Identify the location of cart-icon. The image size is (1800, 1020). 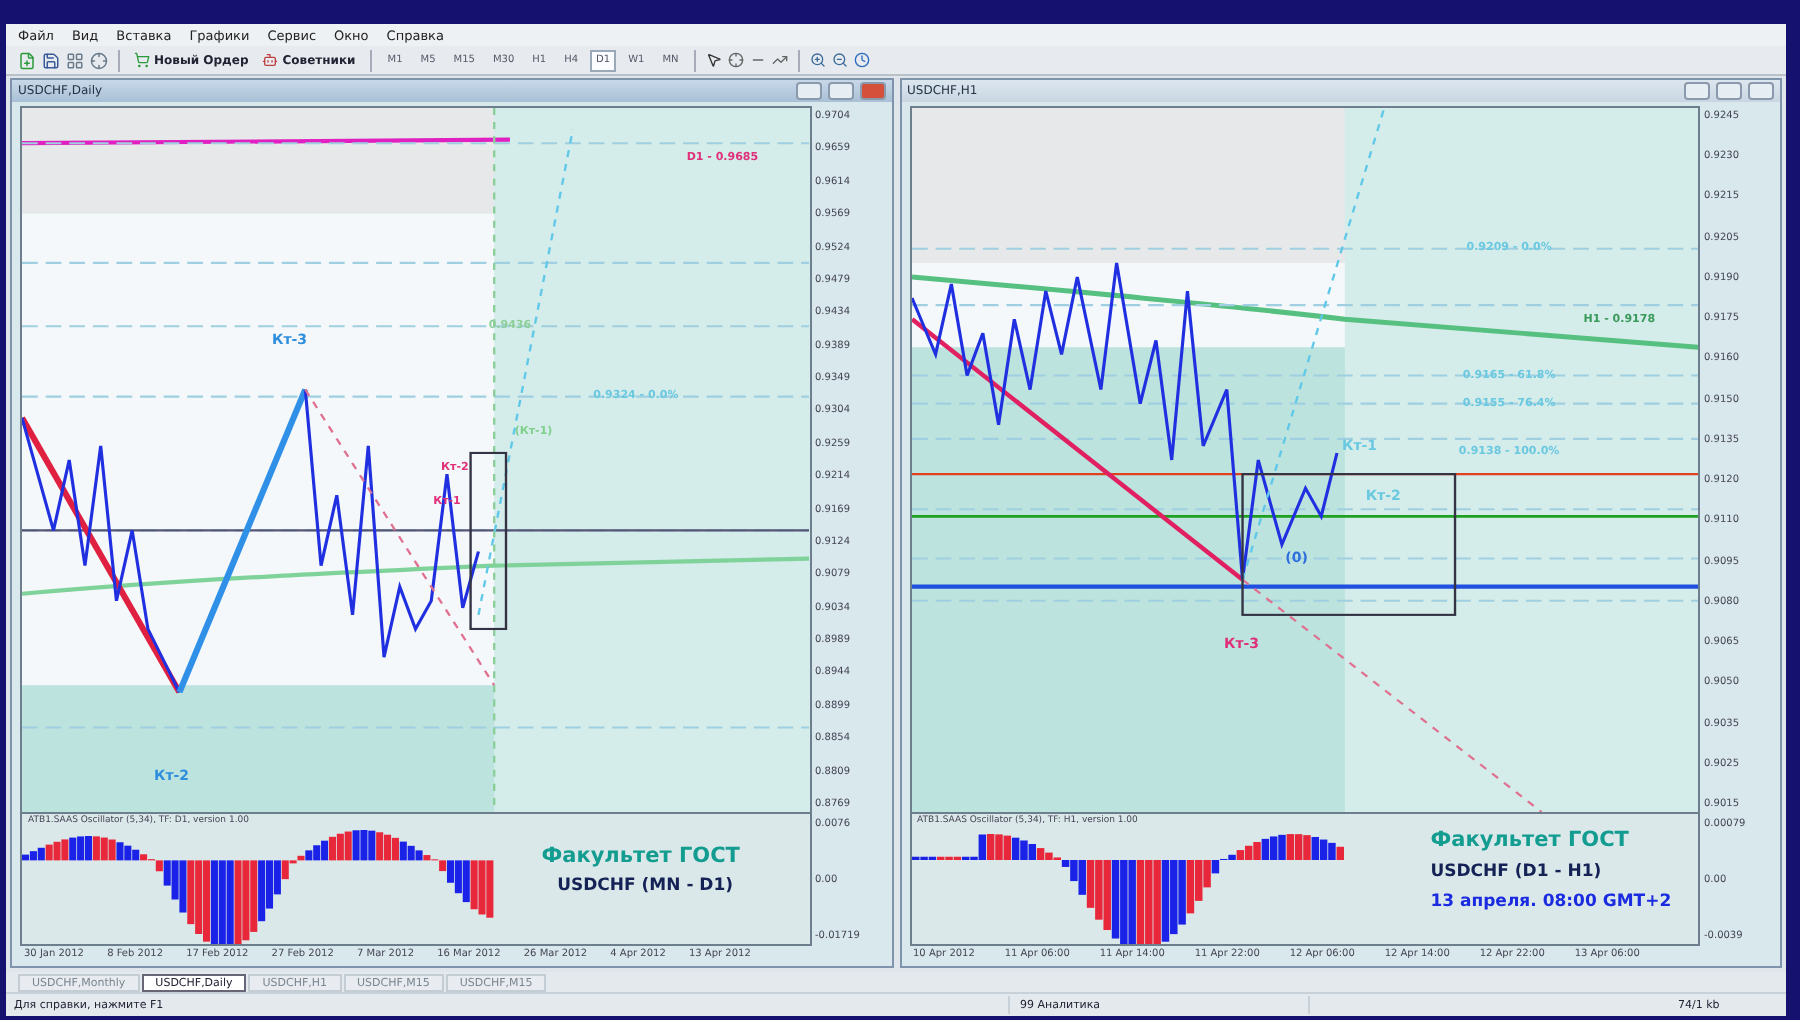
(142, 60).